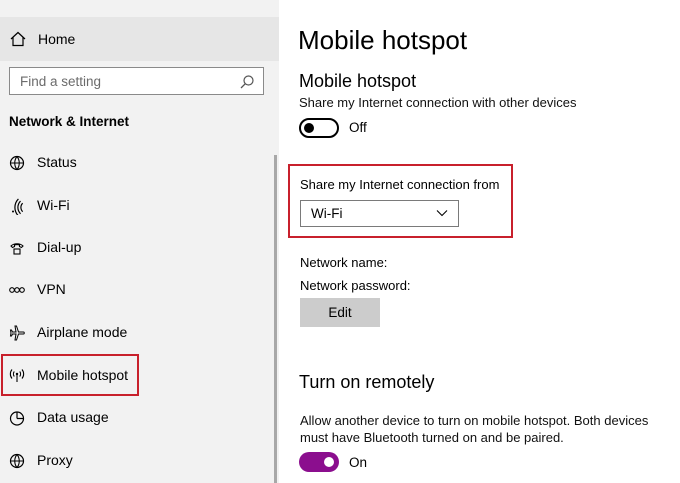 This screenshot has width=680, height=483. Describe the element at coordinates (69, 121) in the screenshot. I see `section-title: Network & Internet` at that location.